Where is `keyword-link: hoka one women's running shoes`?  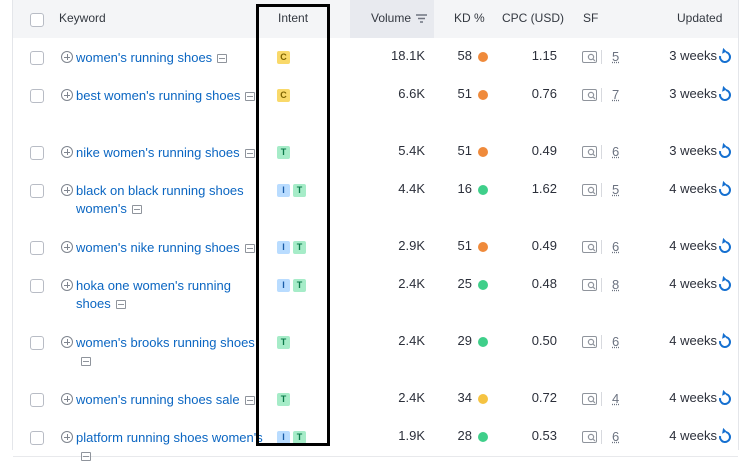
keyword-link: hoka one women's running shoes is located at coordinates (153, 294).